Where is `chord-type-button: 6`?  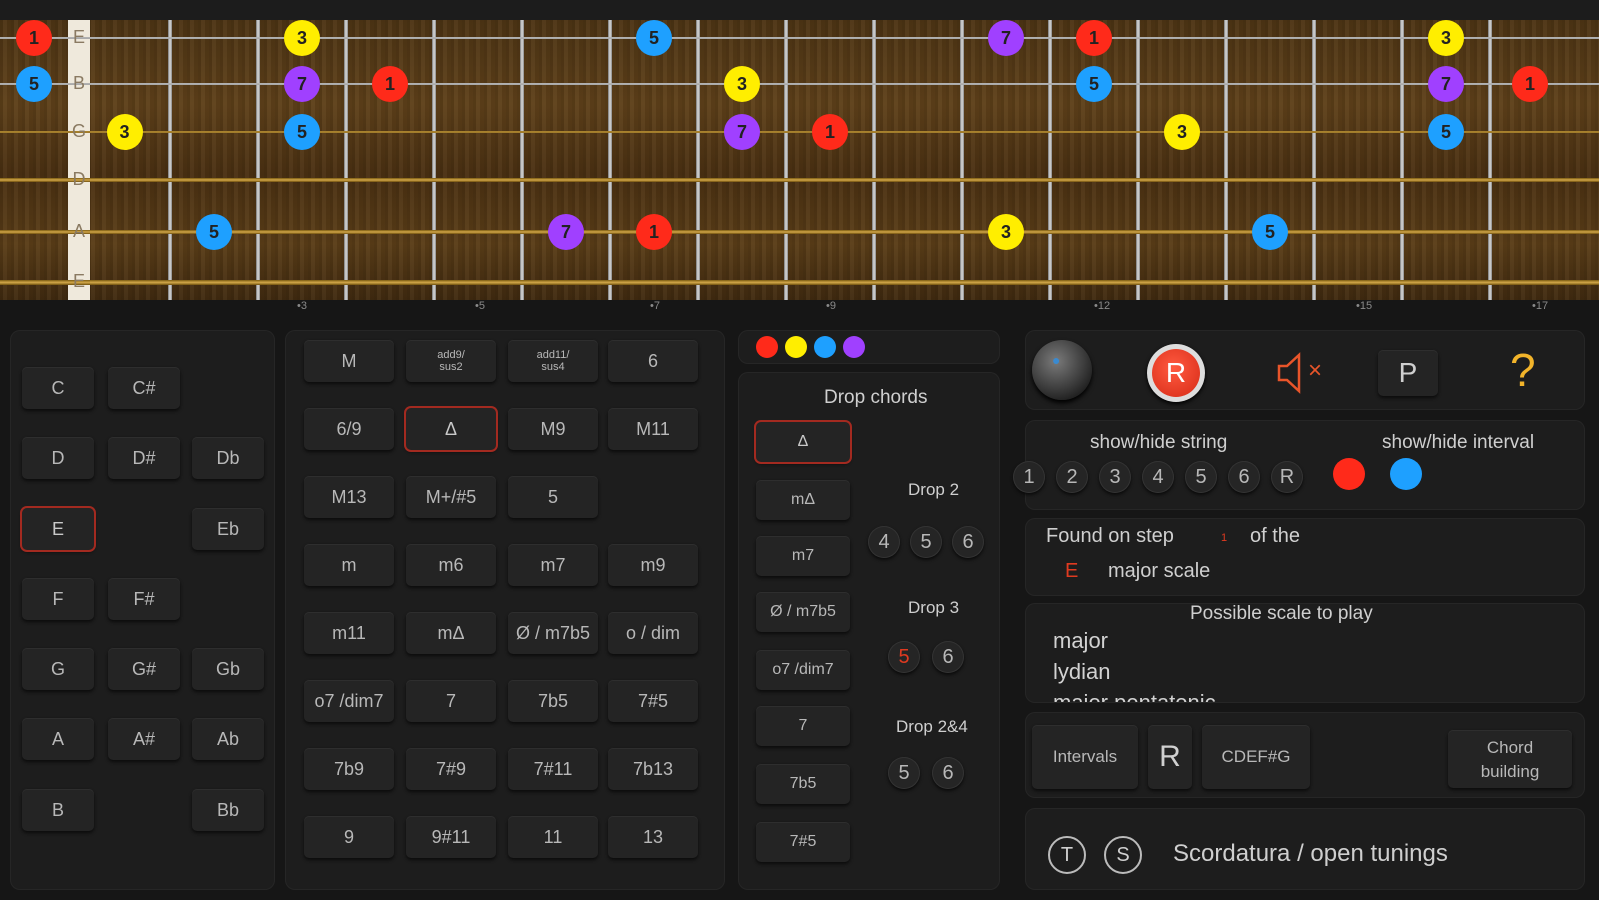 chord-type-button: 6 is located at coordinates (653, 361).